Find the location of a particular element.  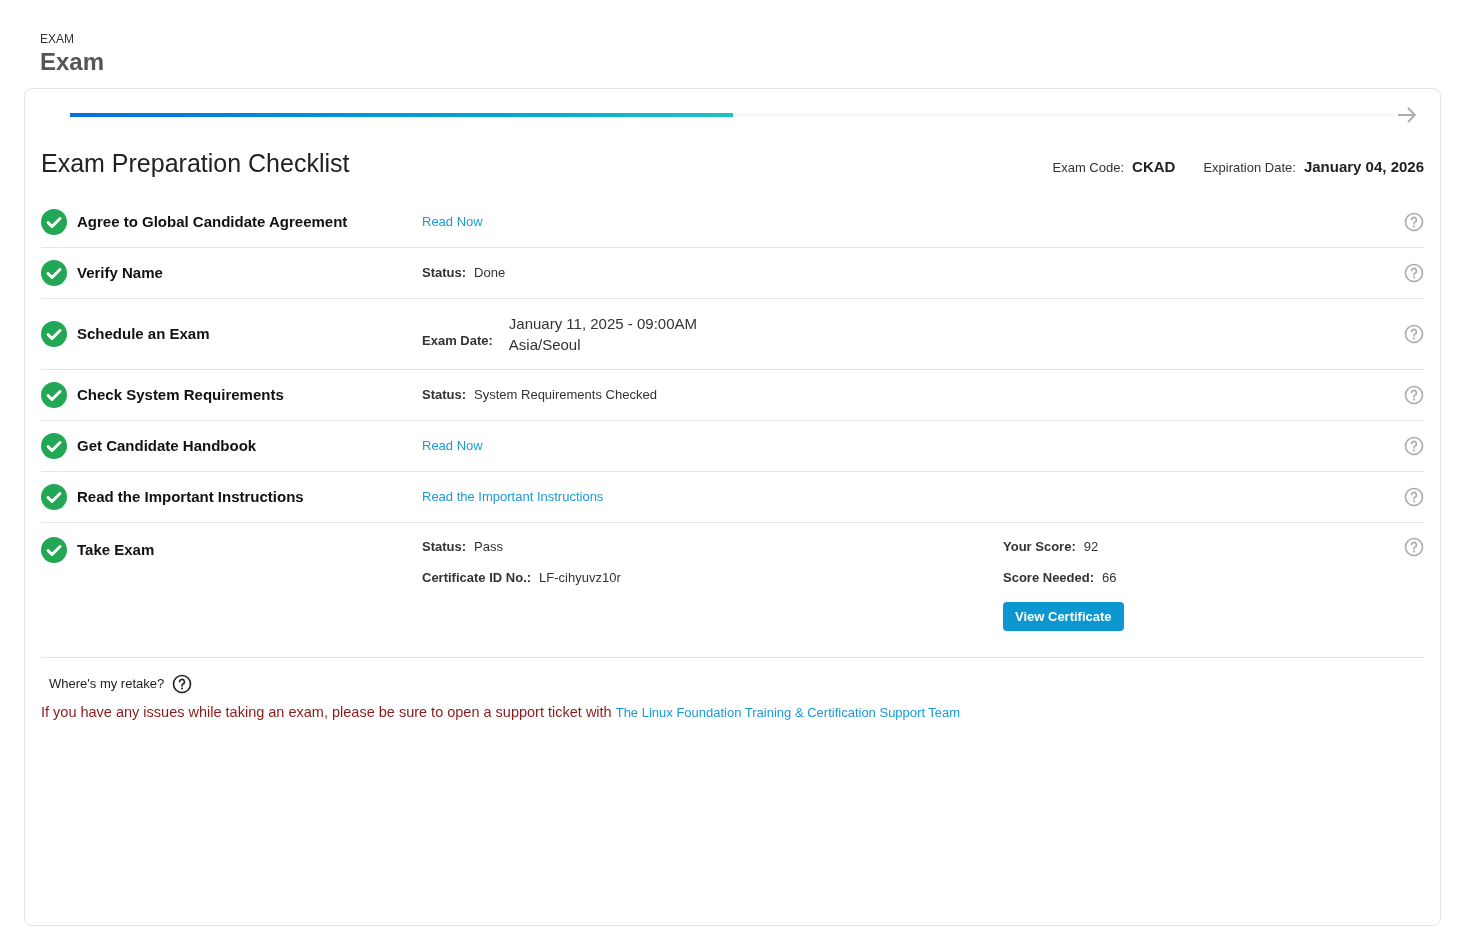

step-title: Verify Name is located at coordinates (120, 273).